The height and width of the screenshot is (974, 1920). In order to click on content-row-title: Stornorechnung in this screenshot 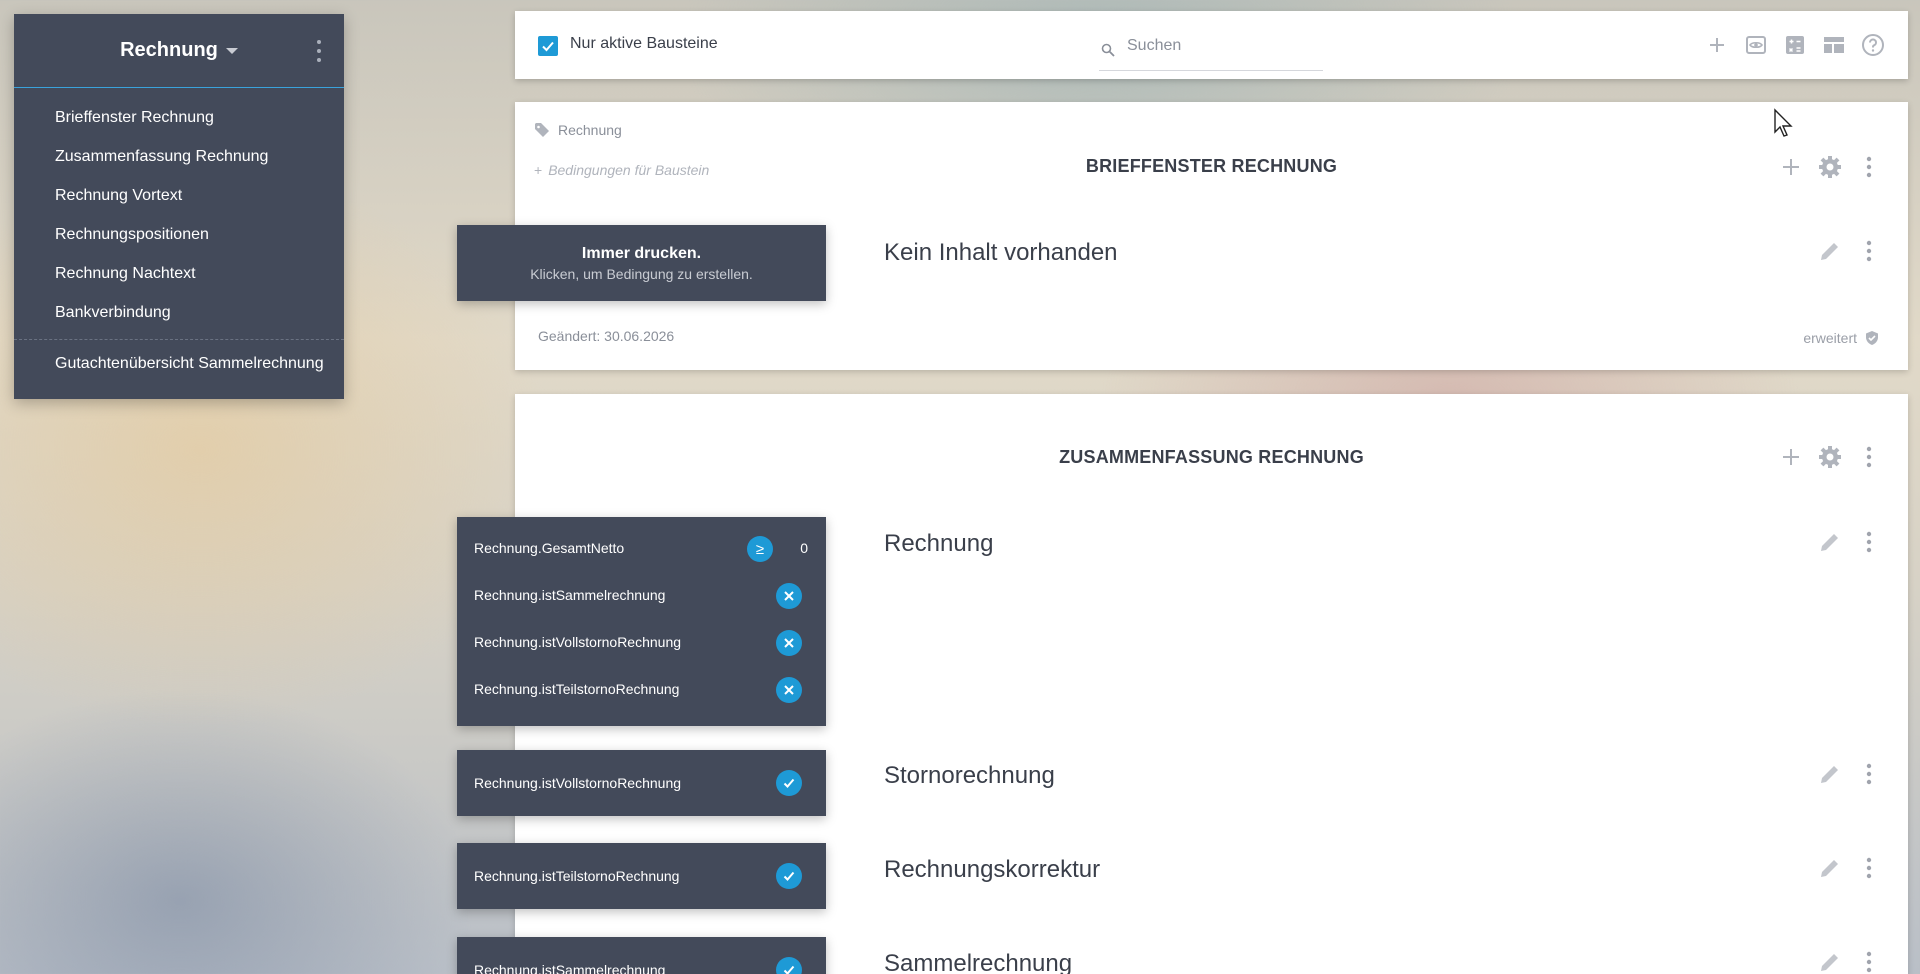, I will do `click(969, 775)`.